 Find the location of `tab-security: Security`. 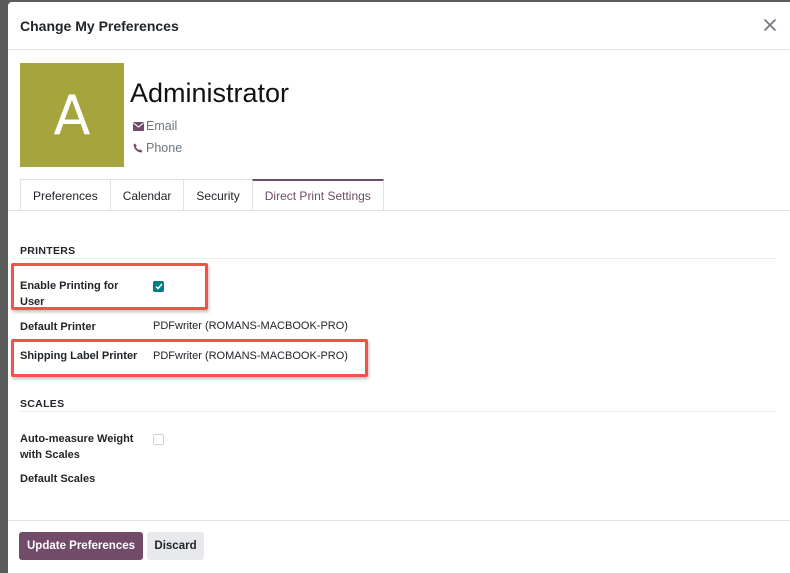

tab-security: Security is located at coordinates (218, 195).